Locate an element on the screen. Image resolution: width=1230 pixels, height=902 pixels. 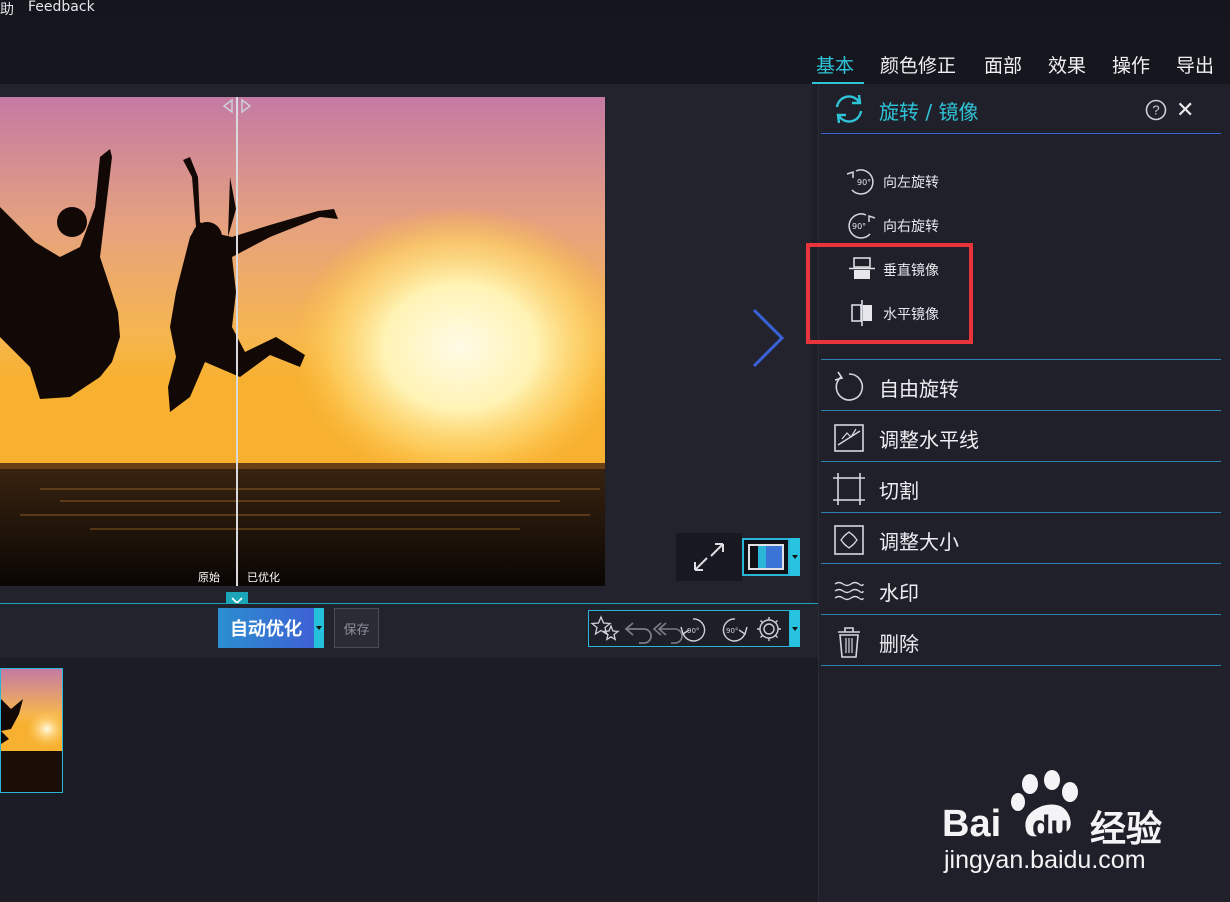
crop-button: 切割 is located at coordinates (1021, 489).